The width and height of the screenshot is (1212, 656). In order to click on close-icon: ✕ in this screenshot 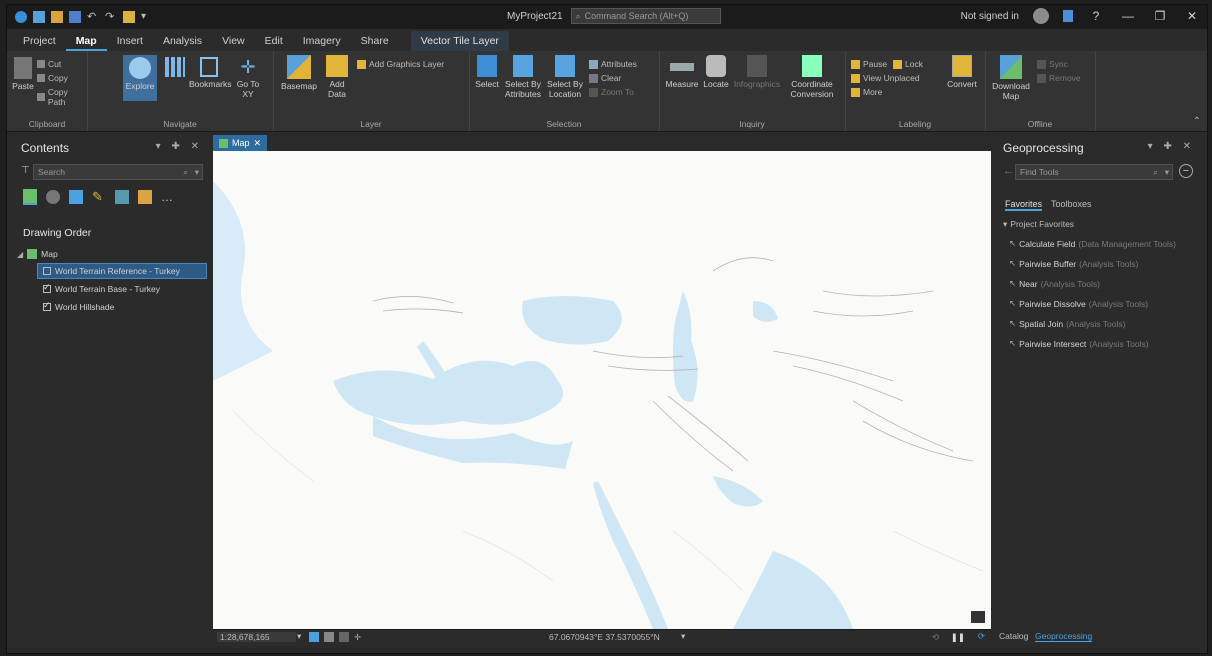, I will do `click(258, 143)`.